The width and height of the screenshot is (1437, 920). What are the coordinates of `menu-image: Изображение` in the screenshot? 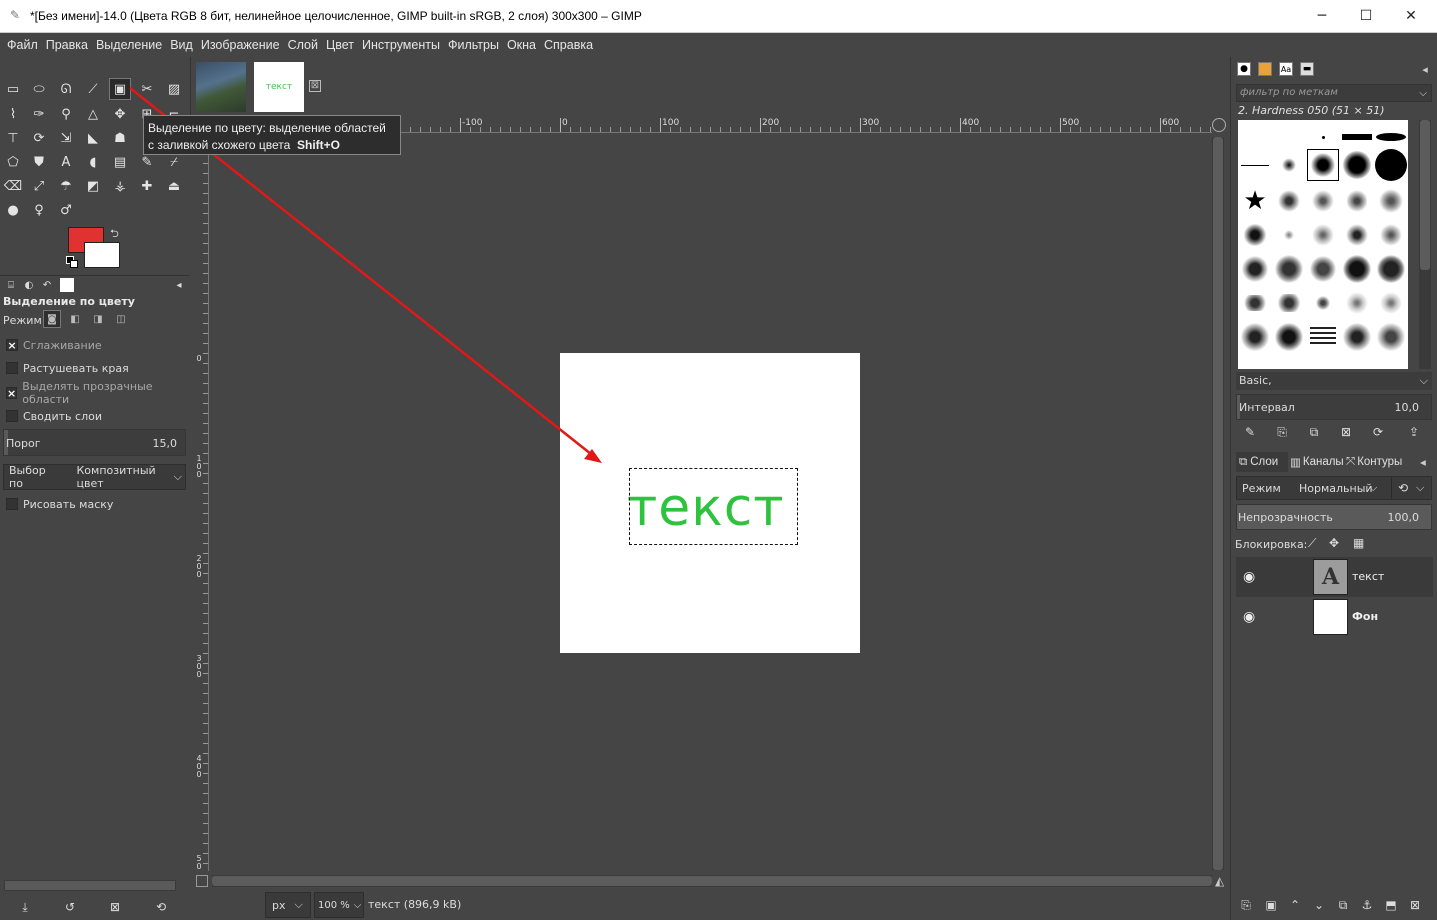 It's located at (240, 45).